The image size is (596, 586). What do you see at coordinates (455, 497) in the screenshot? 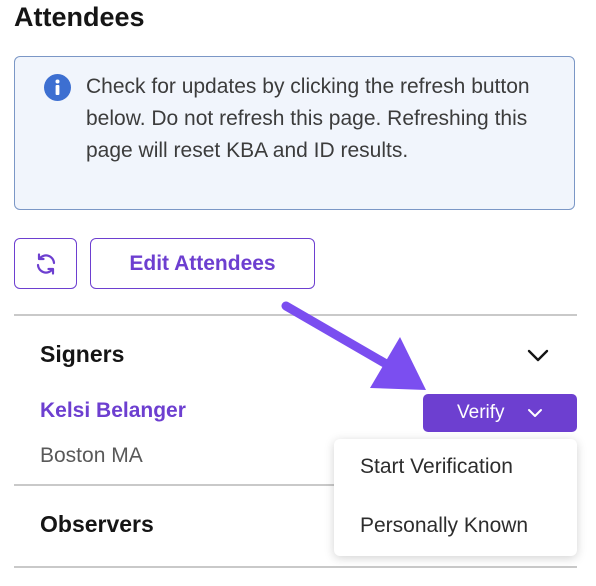
I see `verify-dropdown-menu: Start Verification Personally Known` at bounding box center [455, 497].